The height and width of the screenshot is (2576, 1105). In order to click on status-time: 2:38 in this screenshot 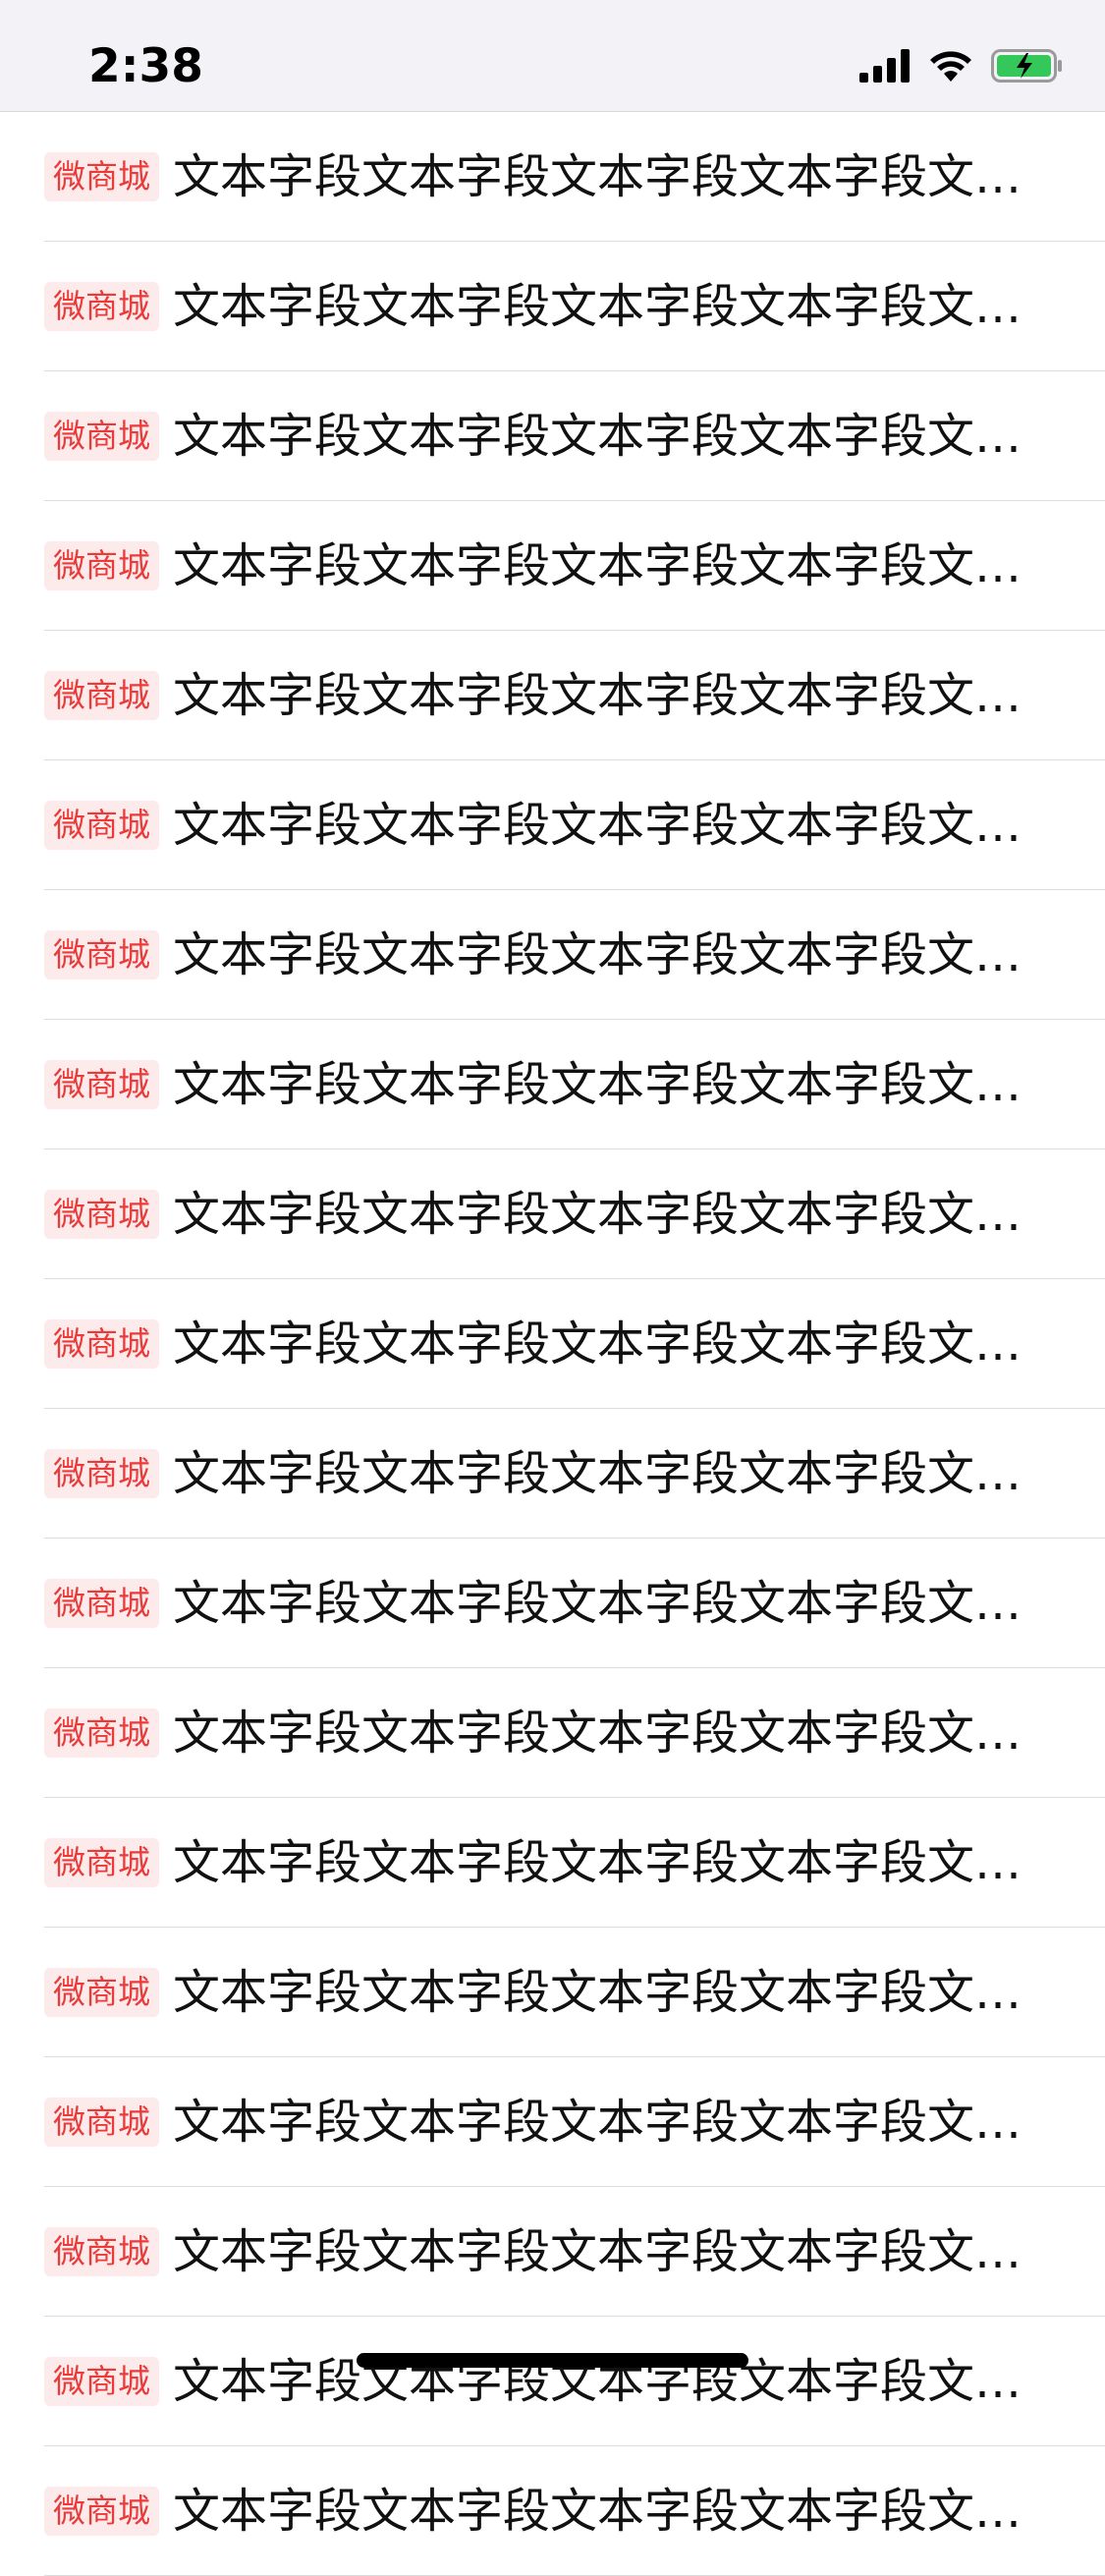, I will do `click(145, 66)`.